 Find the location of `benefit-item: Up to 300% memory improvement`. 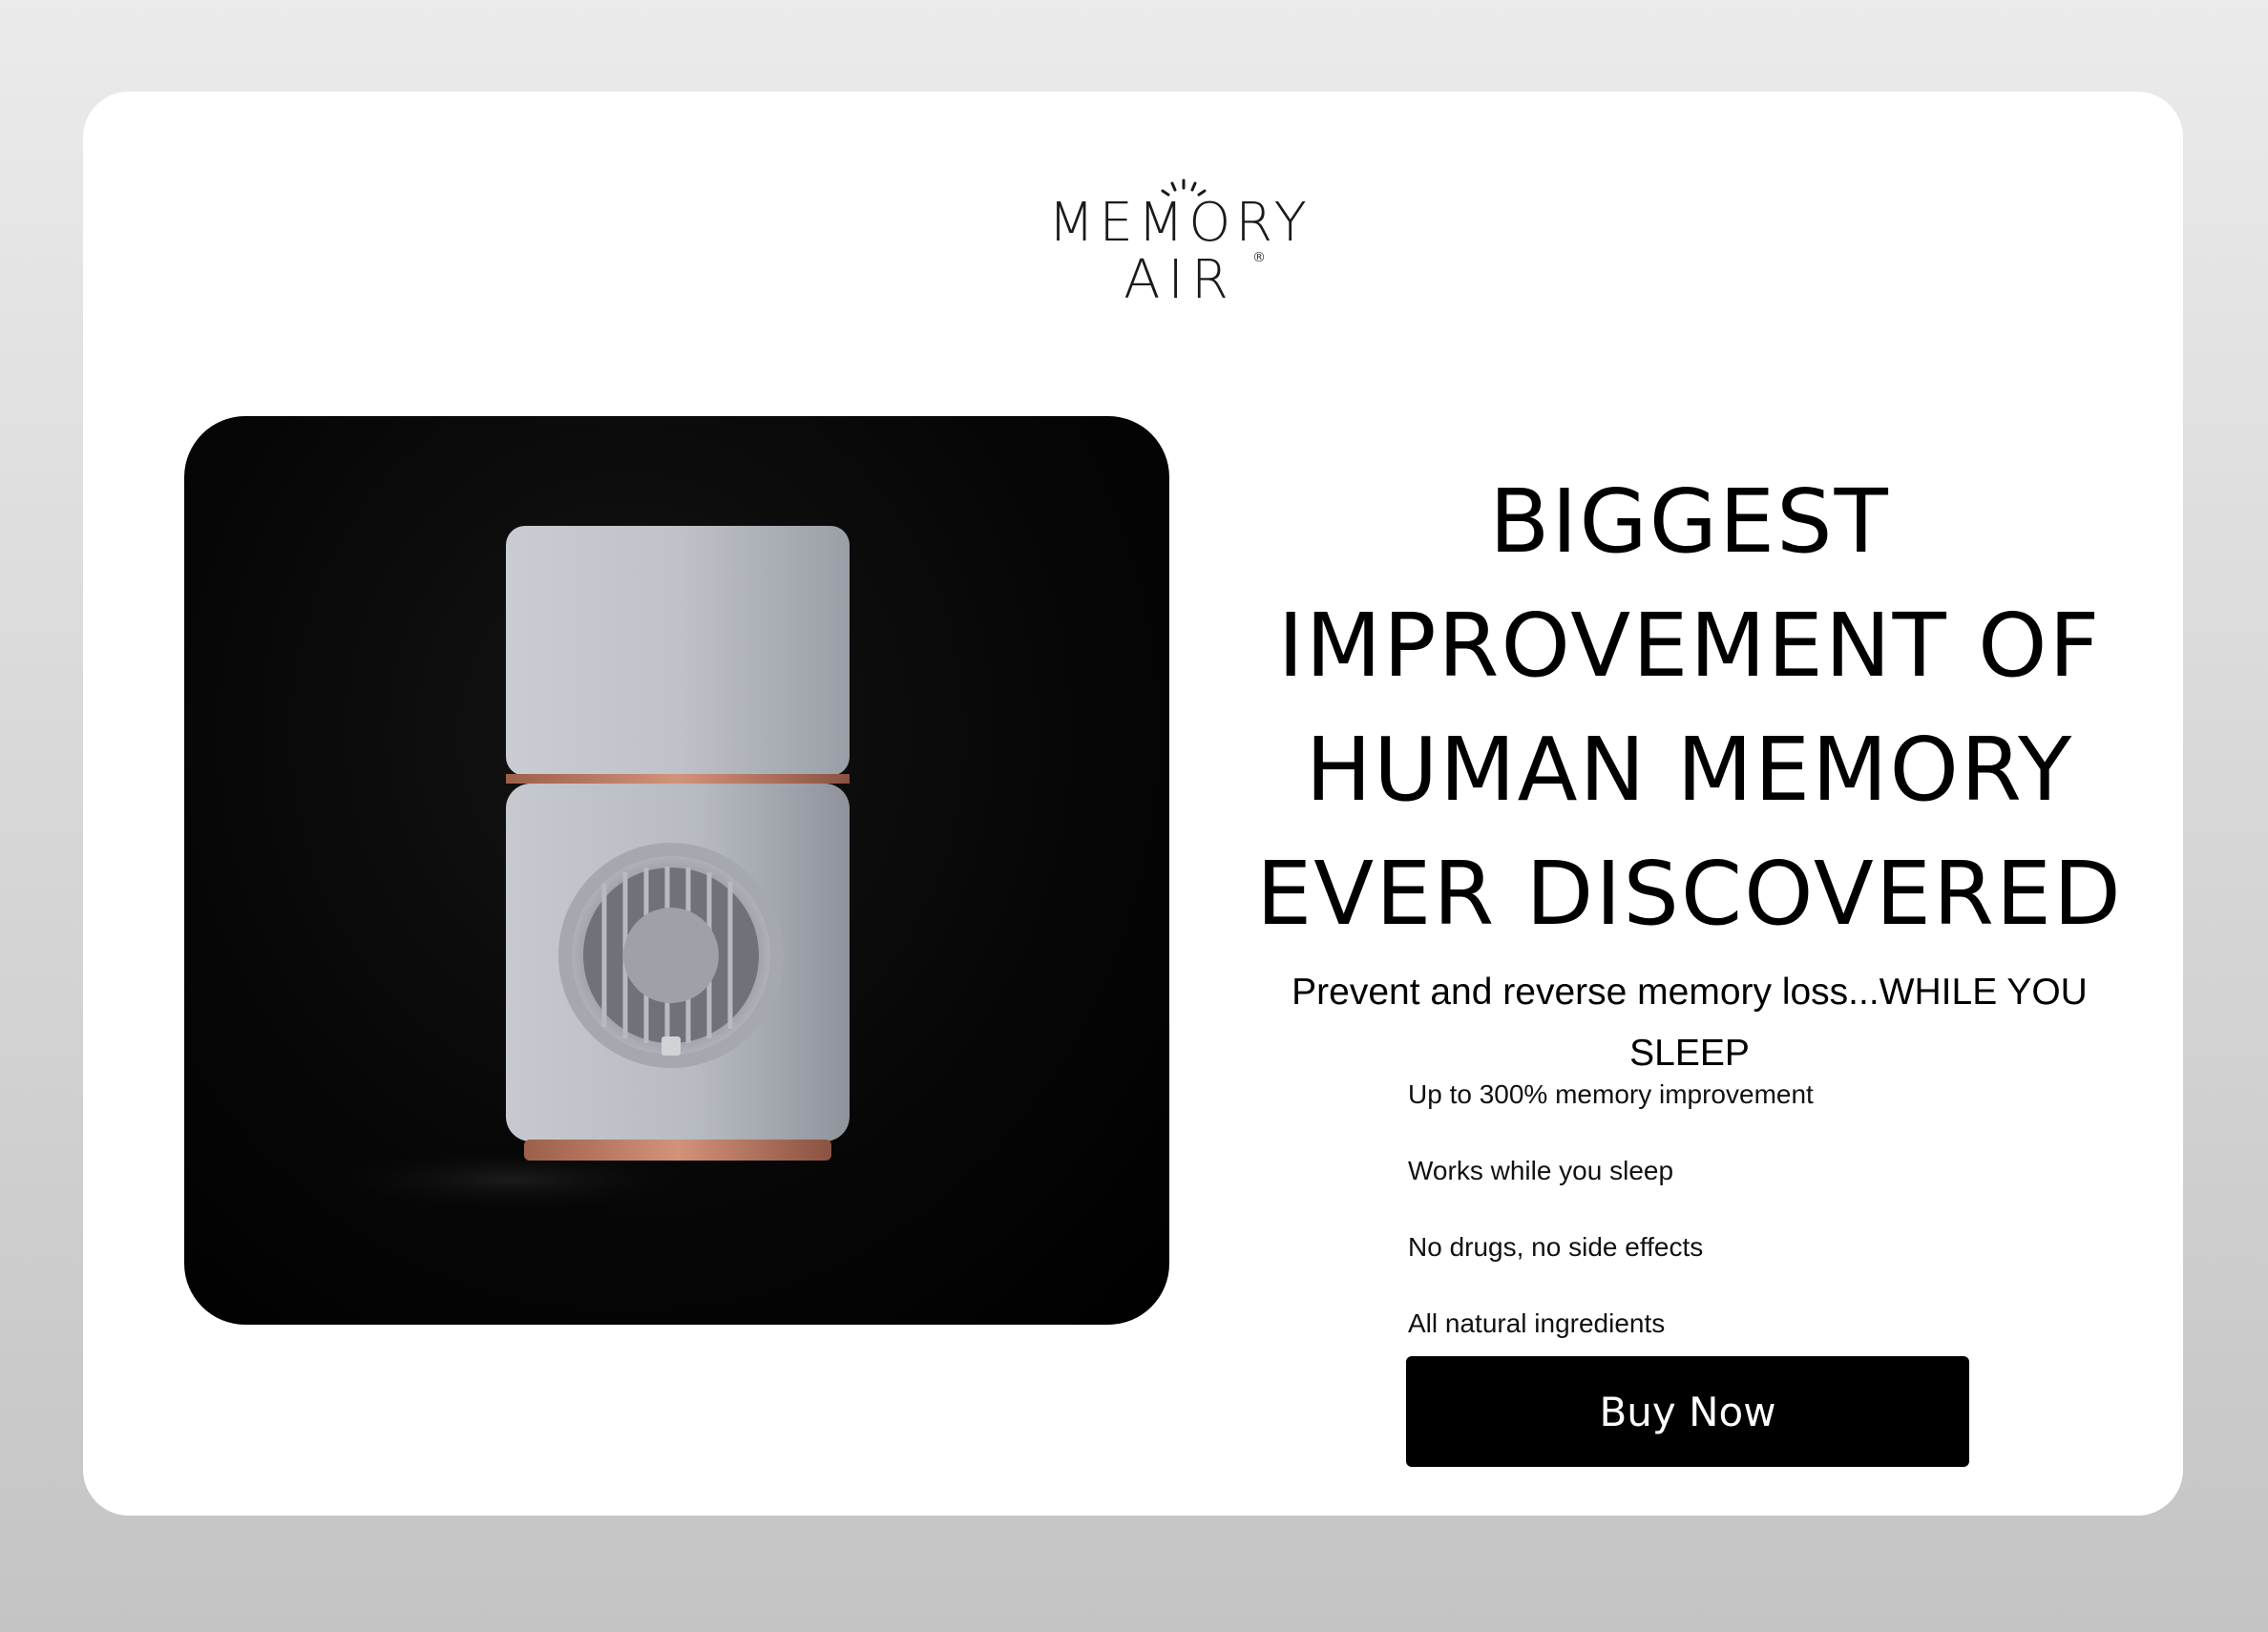

benefit-item: Up to 300% memory improvement is located at coordinates (1611, 1094).